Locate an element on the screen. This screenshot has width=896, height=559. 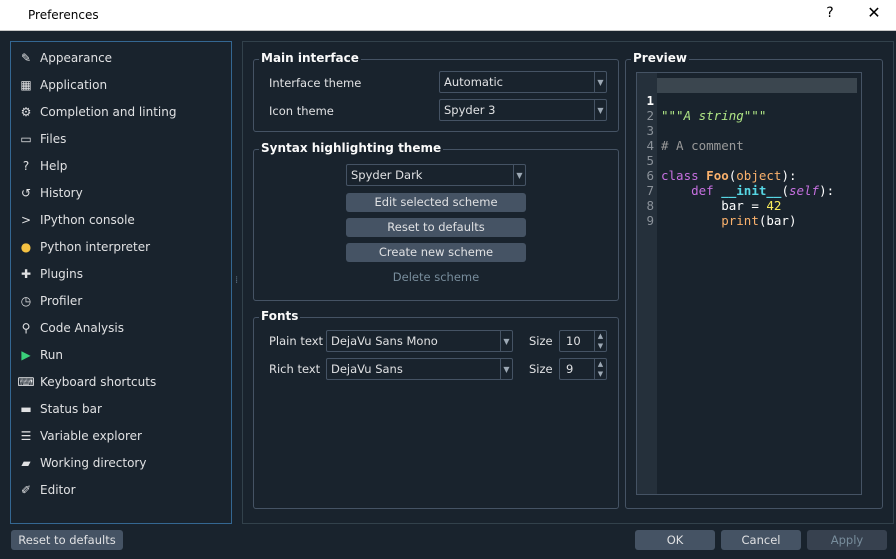
syntax-theme-title: Syntax highlighting theme is located at coordinates (351, 148).